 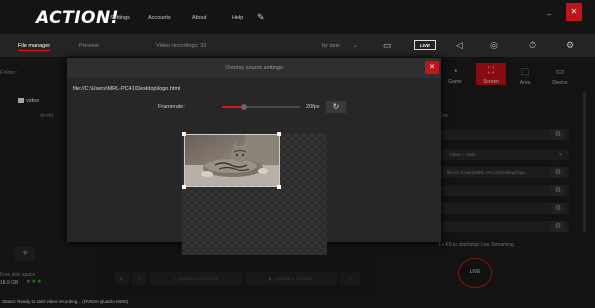 What do you see at coordinates (199, 18) in the screenshot?
I see `menu-about: About` at bounding box center [199, 18].